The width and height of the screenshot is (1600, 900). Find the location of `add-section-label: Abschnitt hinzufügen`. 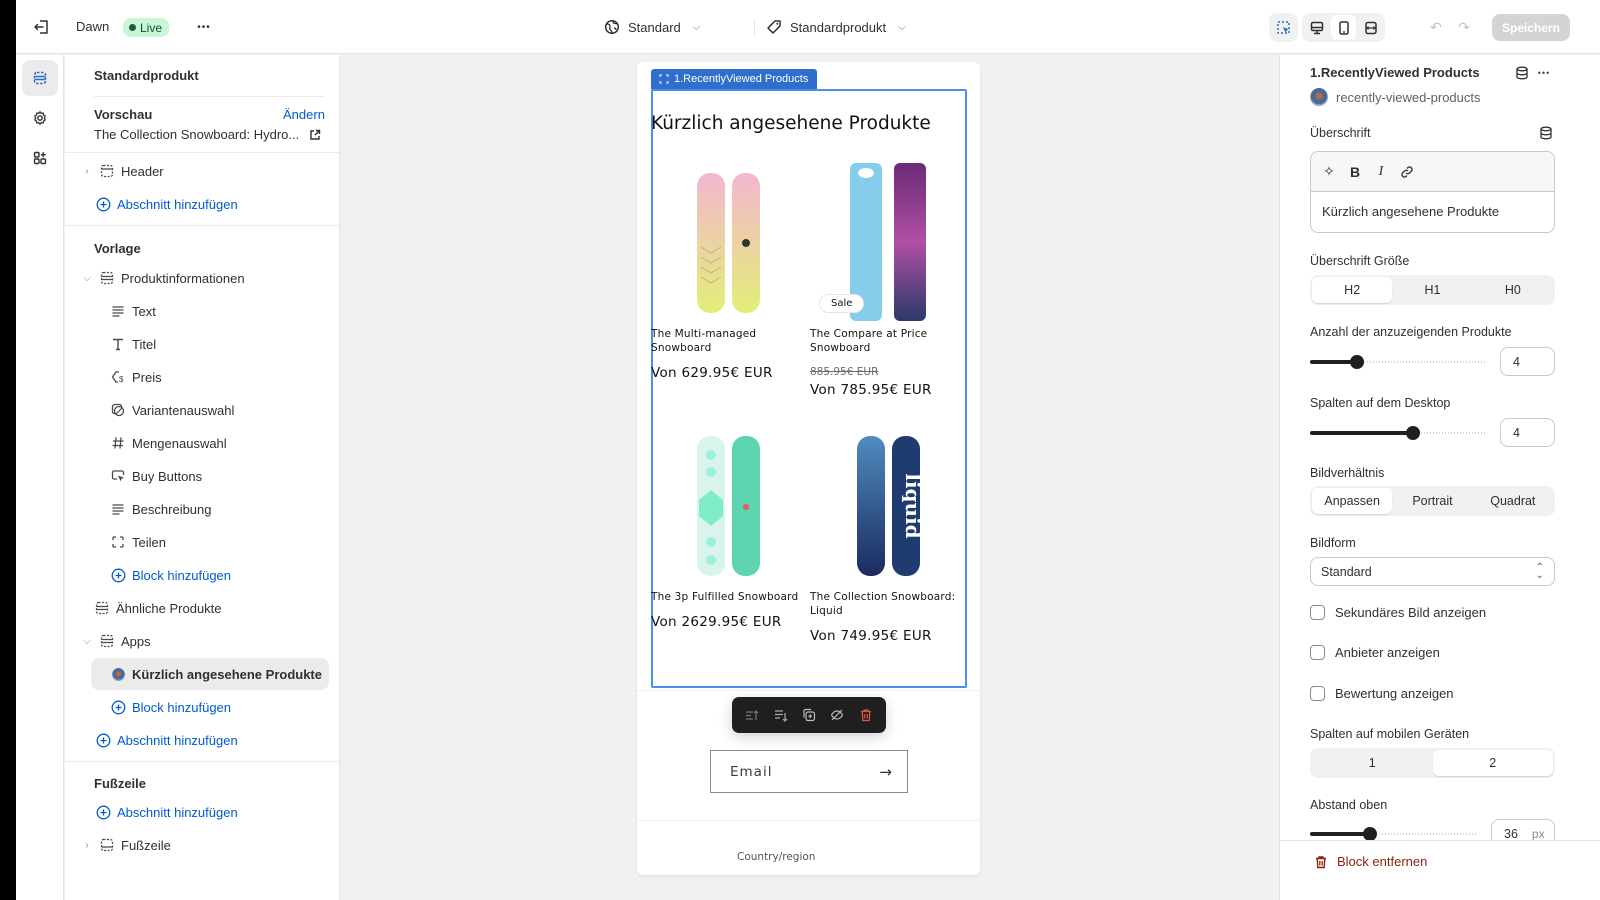

add-section-label: Abschnitt hinzufügen is located at coordinates (177, 204).